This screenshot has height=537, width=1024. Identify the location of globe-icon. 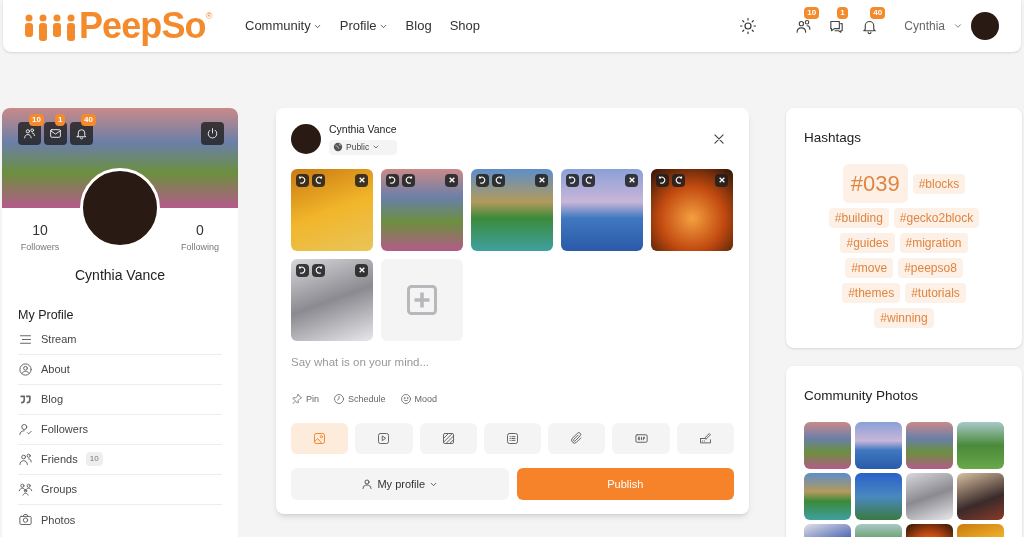
(338, 147).